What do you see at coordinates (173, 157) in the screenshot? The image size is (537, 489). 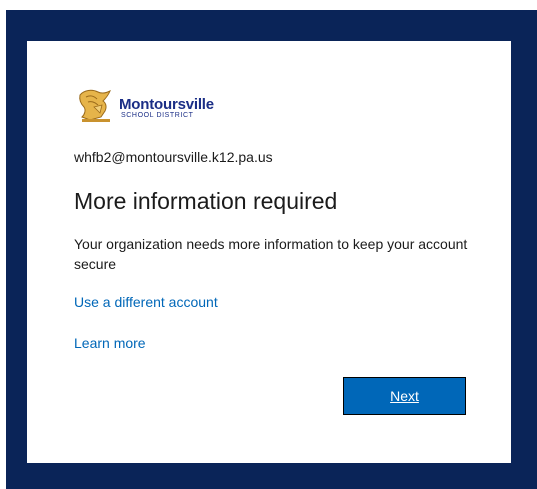 I see `account-email: whfb2@montoursville.k12.pa.us` at bounding box center [173, 157].